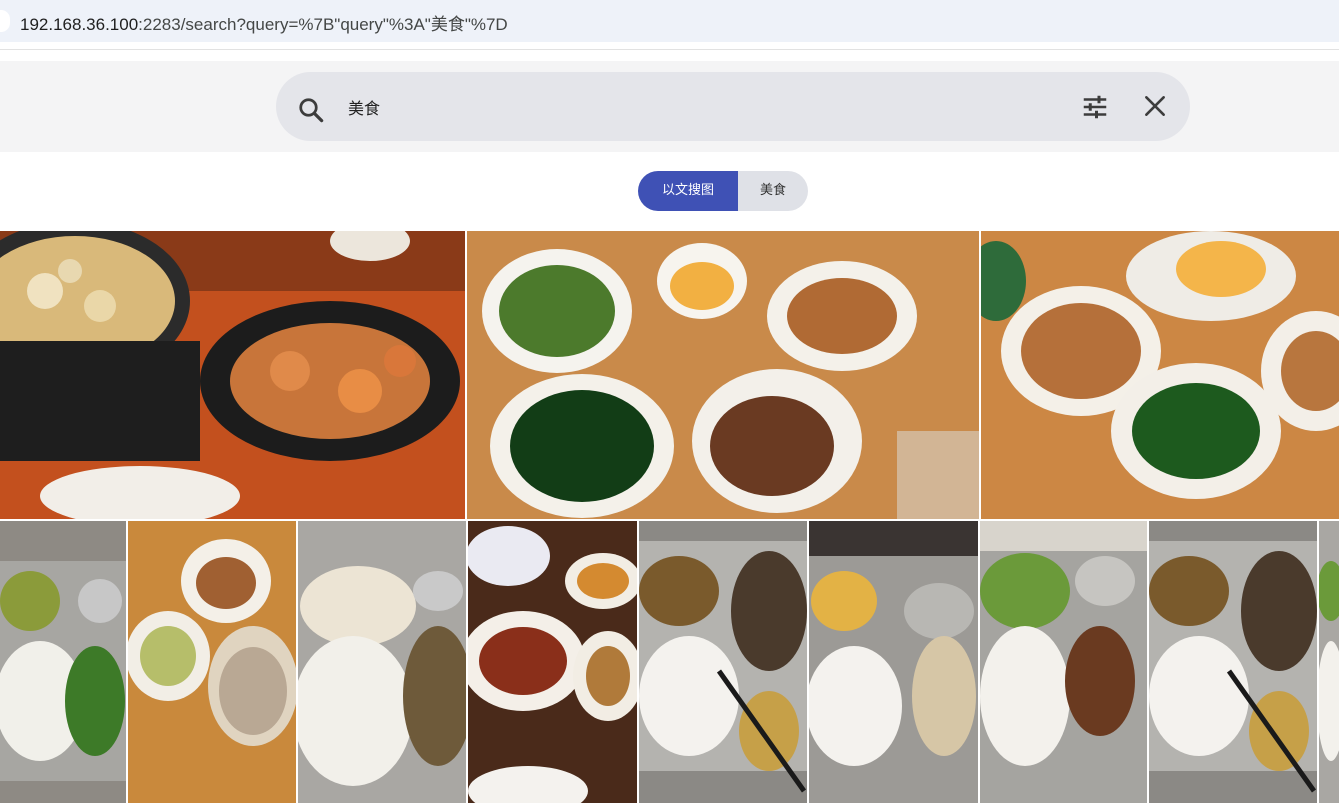 The width and height of the screenshot is (1339, 803). I want to click on url-host: 192.168.36.100, so click(79, 24).